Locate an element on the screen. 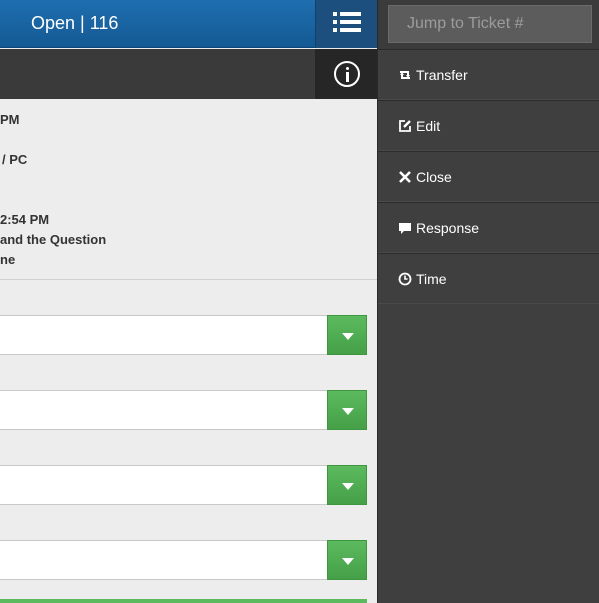  jump-to-ticket-input is located at coordinates (490, 24).